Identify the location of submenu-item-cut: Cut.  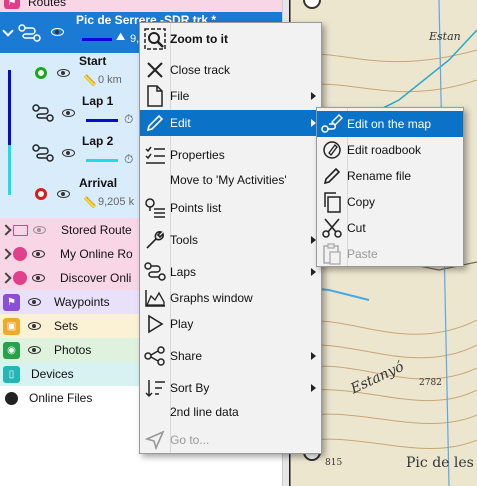
(390, 228).